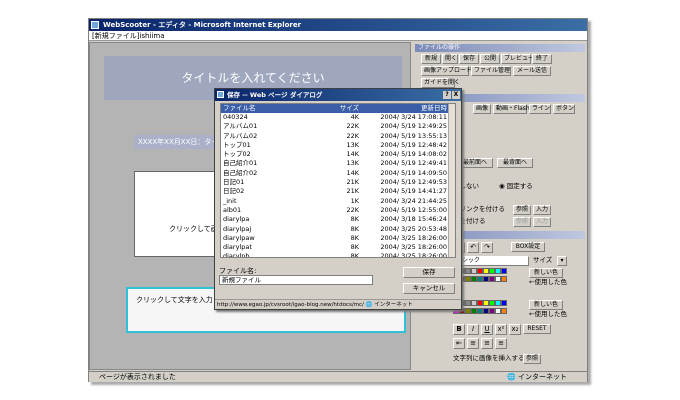 The width and height of the screenshot is (680, 400). Describe the element at coordinates (338, 173) in the screenshot. I see `file-row: 自己紹介02 14K 2004/ 5/19 14:09:50` at that location.